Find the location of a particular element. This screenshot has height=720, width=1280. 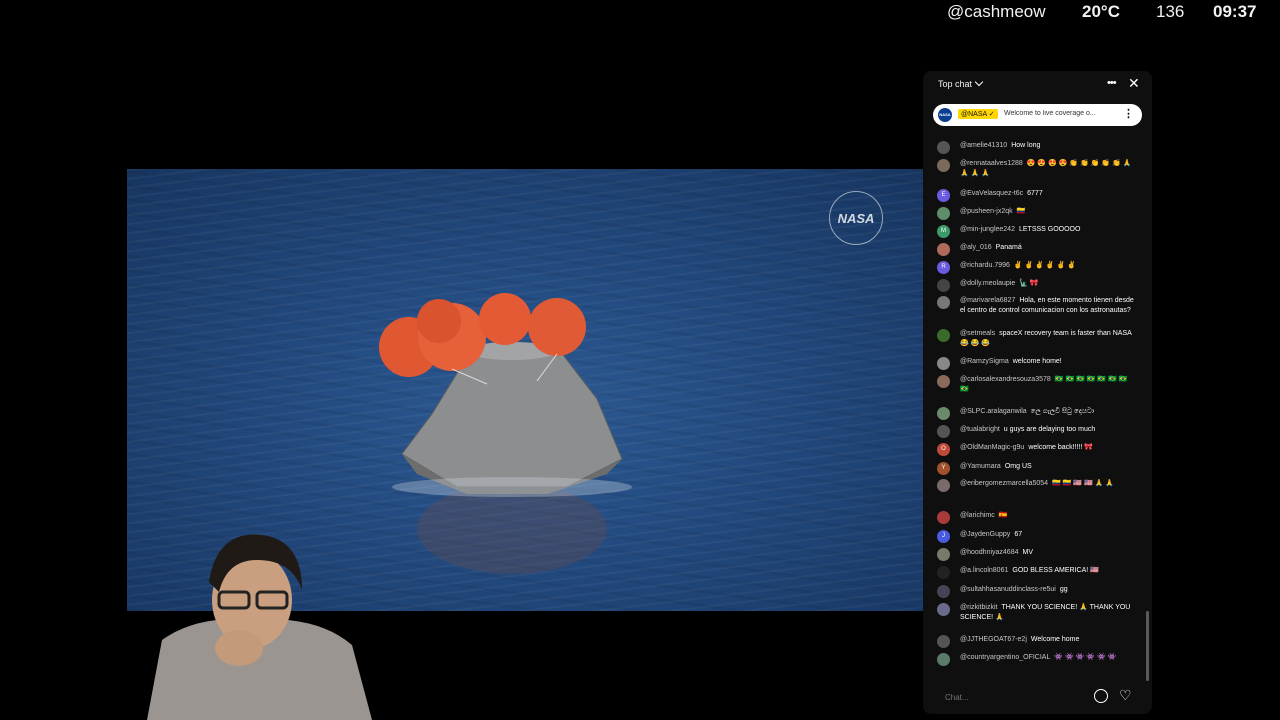

avatar: E is located at coordinates (943, 195).